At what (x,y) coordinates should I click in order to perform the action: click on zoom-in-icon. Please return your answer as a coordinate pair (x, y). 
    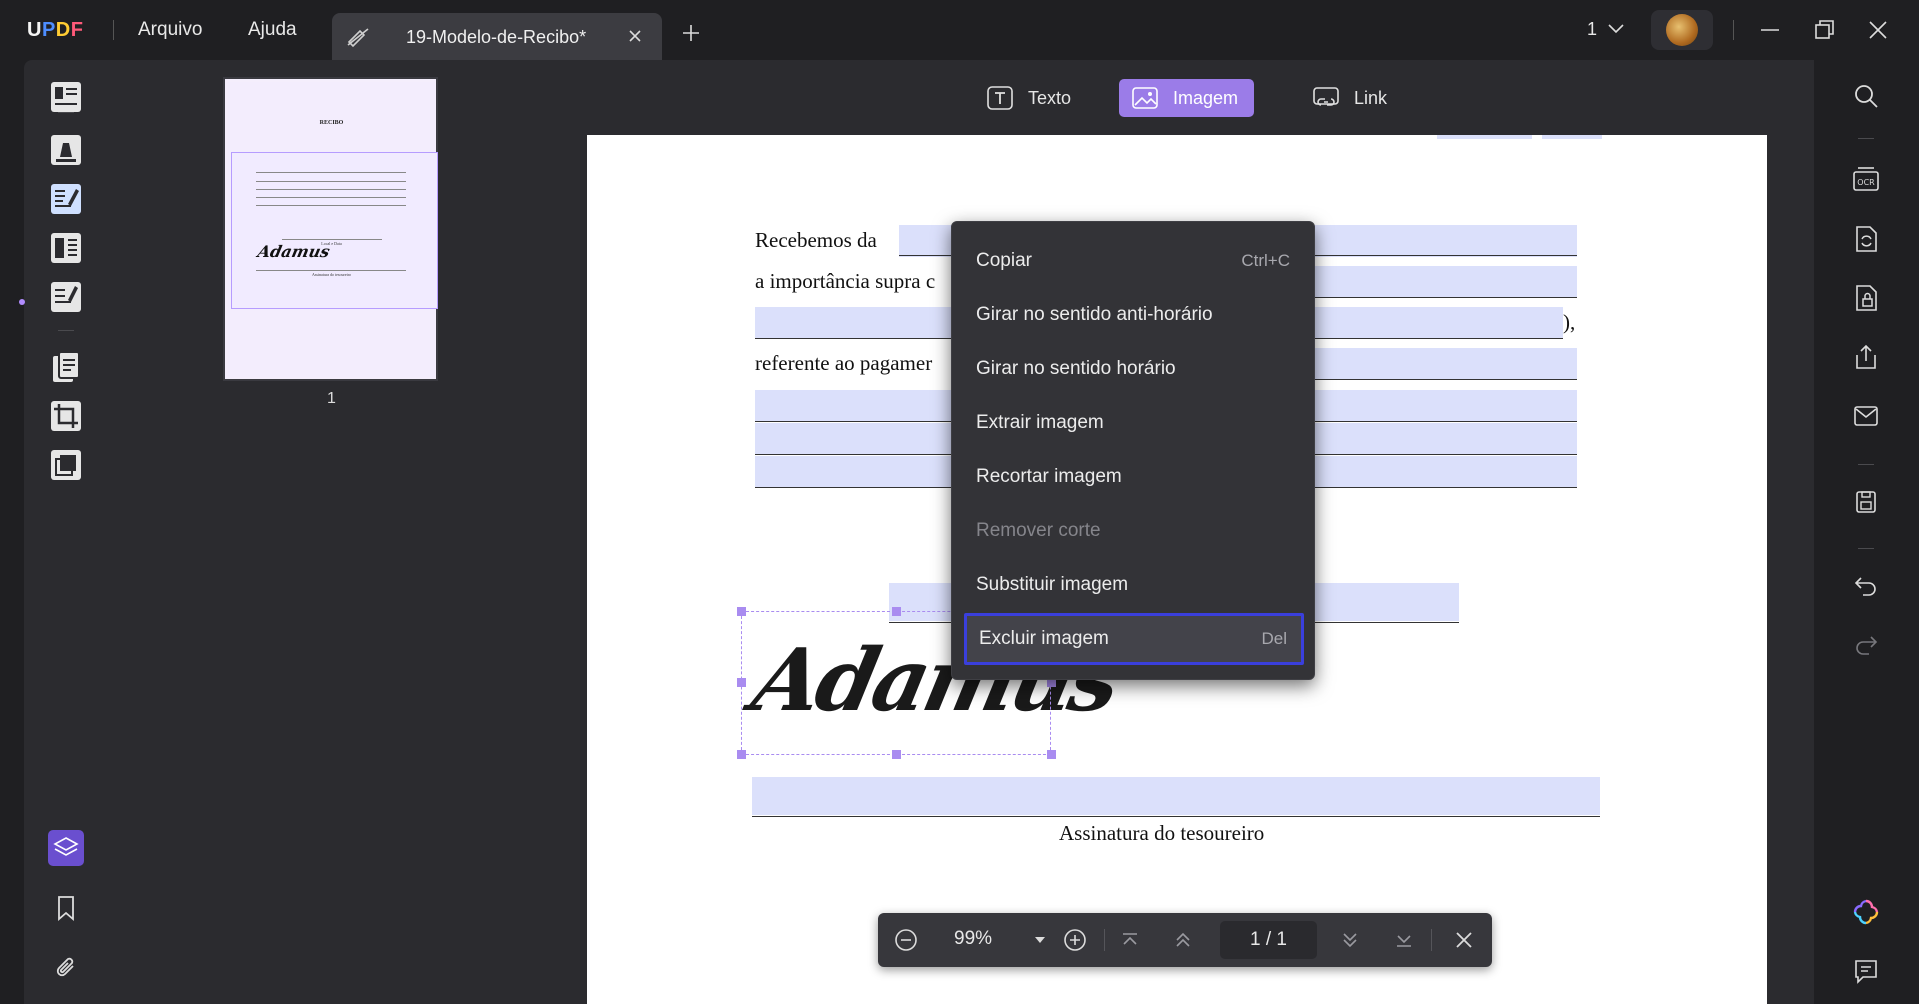
    Looking at the image, I should click on (1075, 940).